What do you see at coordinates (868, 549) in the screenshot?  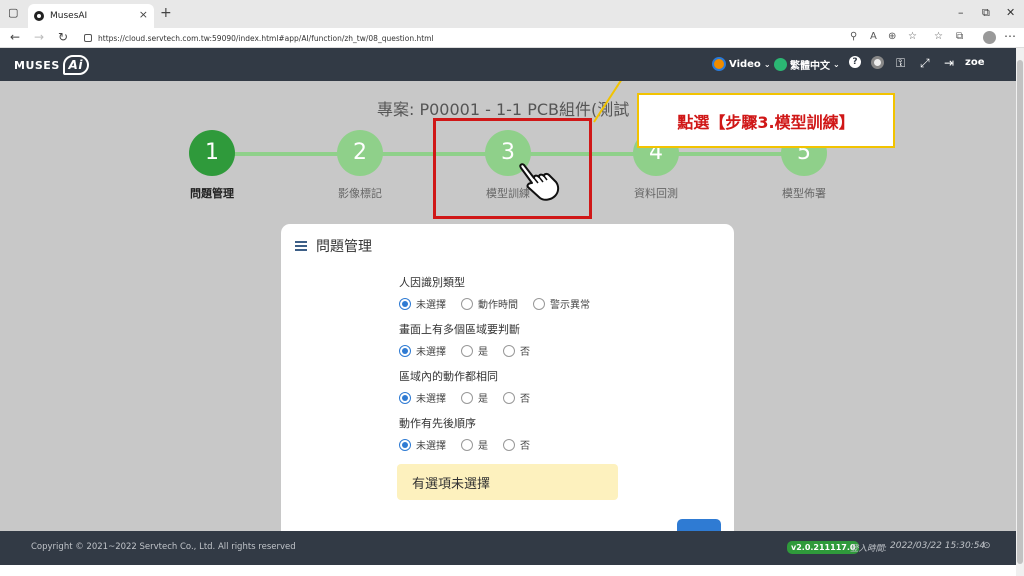 I see `login-time-label: 登入時間:` at bounding box center [868, 549].